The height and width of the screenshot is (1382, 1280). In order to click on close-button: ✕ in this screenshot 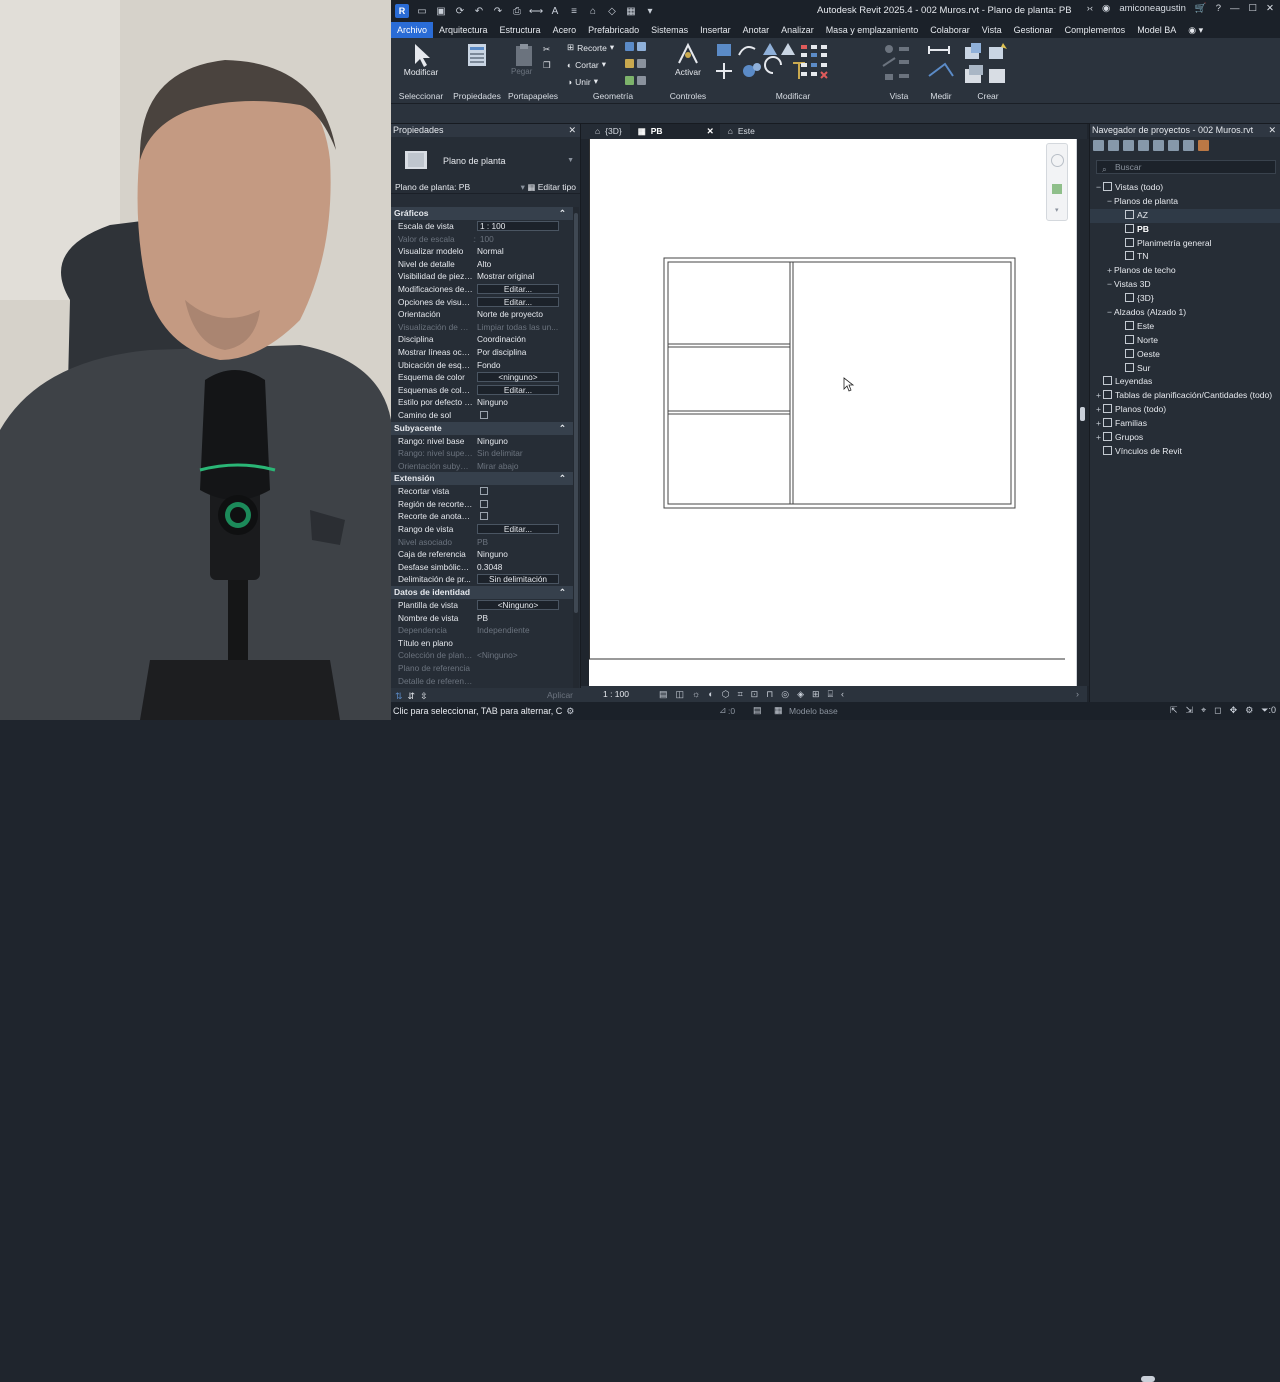, I will do `click(1270, 8)`.